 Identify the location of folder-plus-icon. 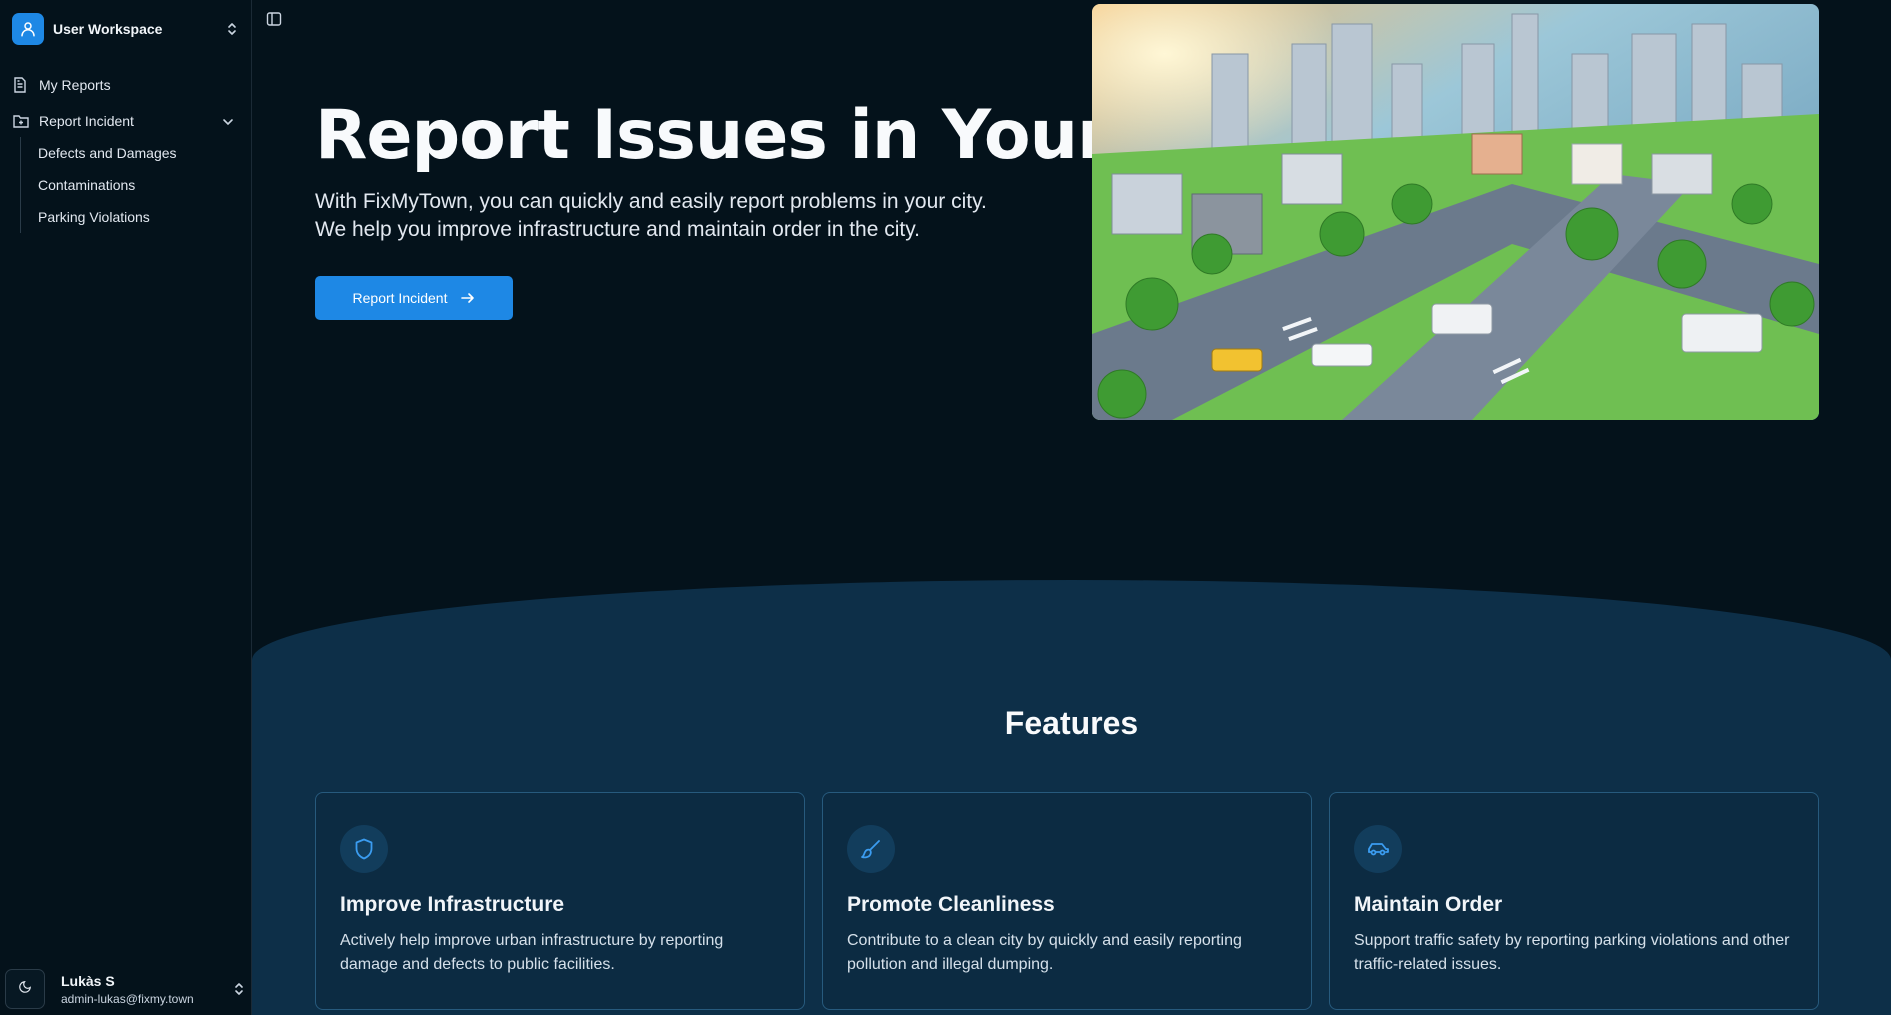
(21, 121).